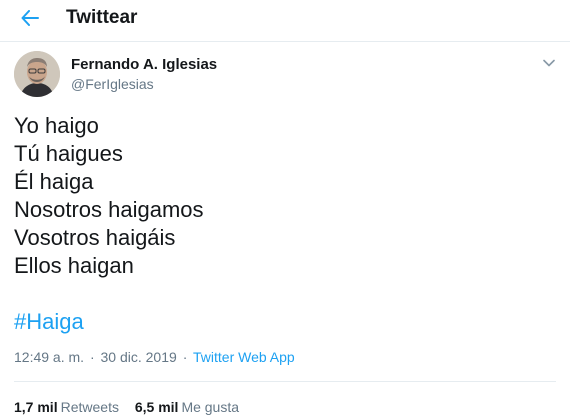  What do you see at coordinates (109, 209) in the screenshot?
I see `tweet-line: Nosotros haigamos` at bounding box center [109, 209].